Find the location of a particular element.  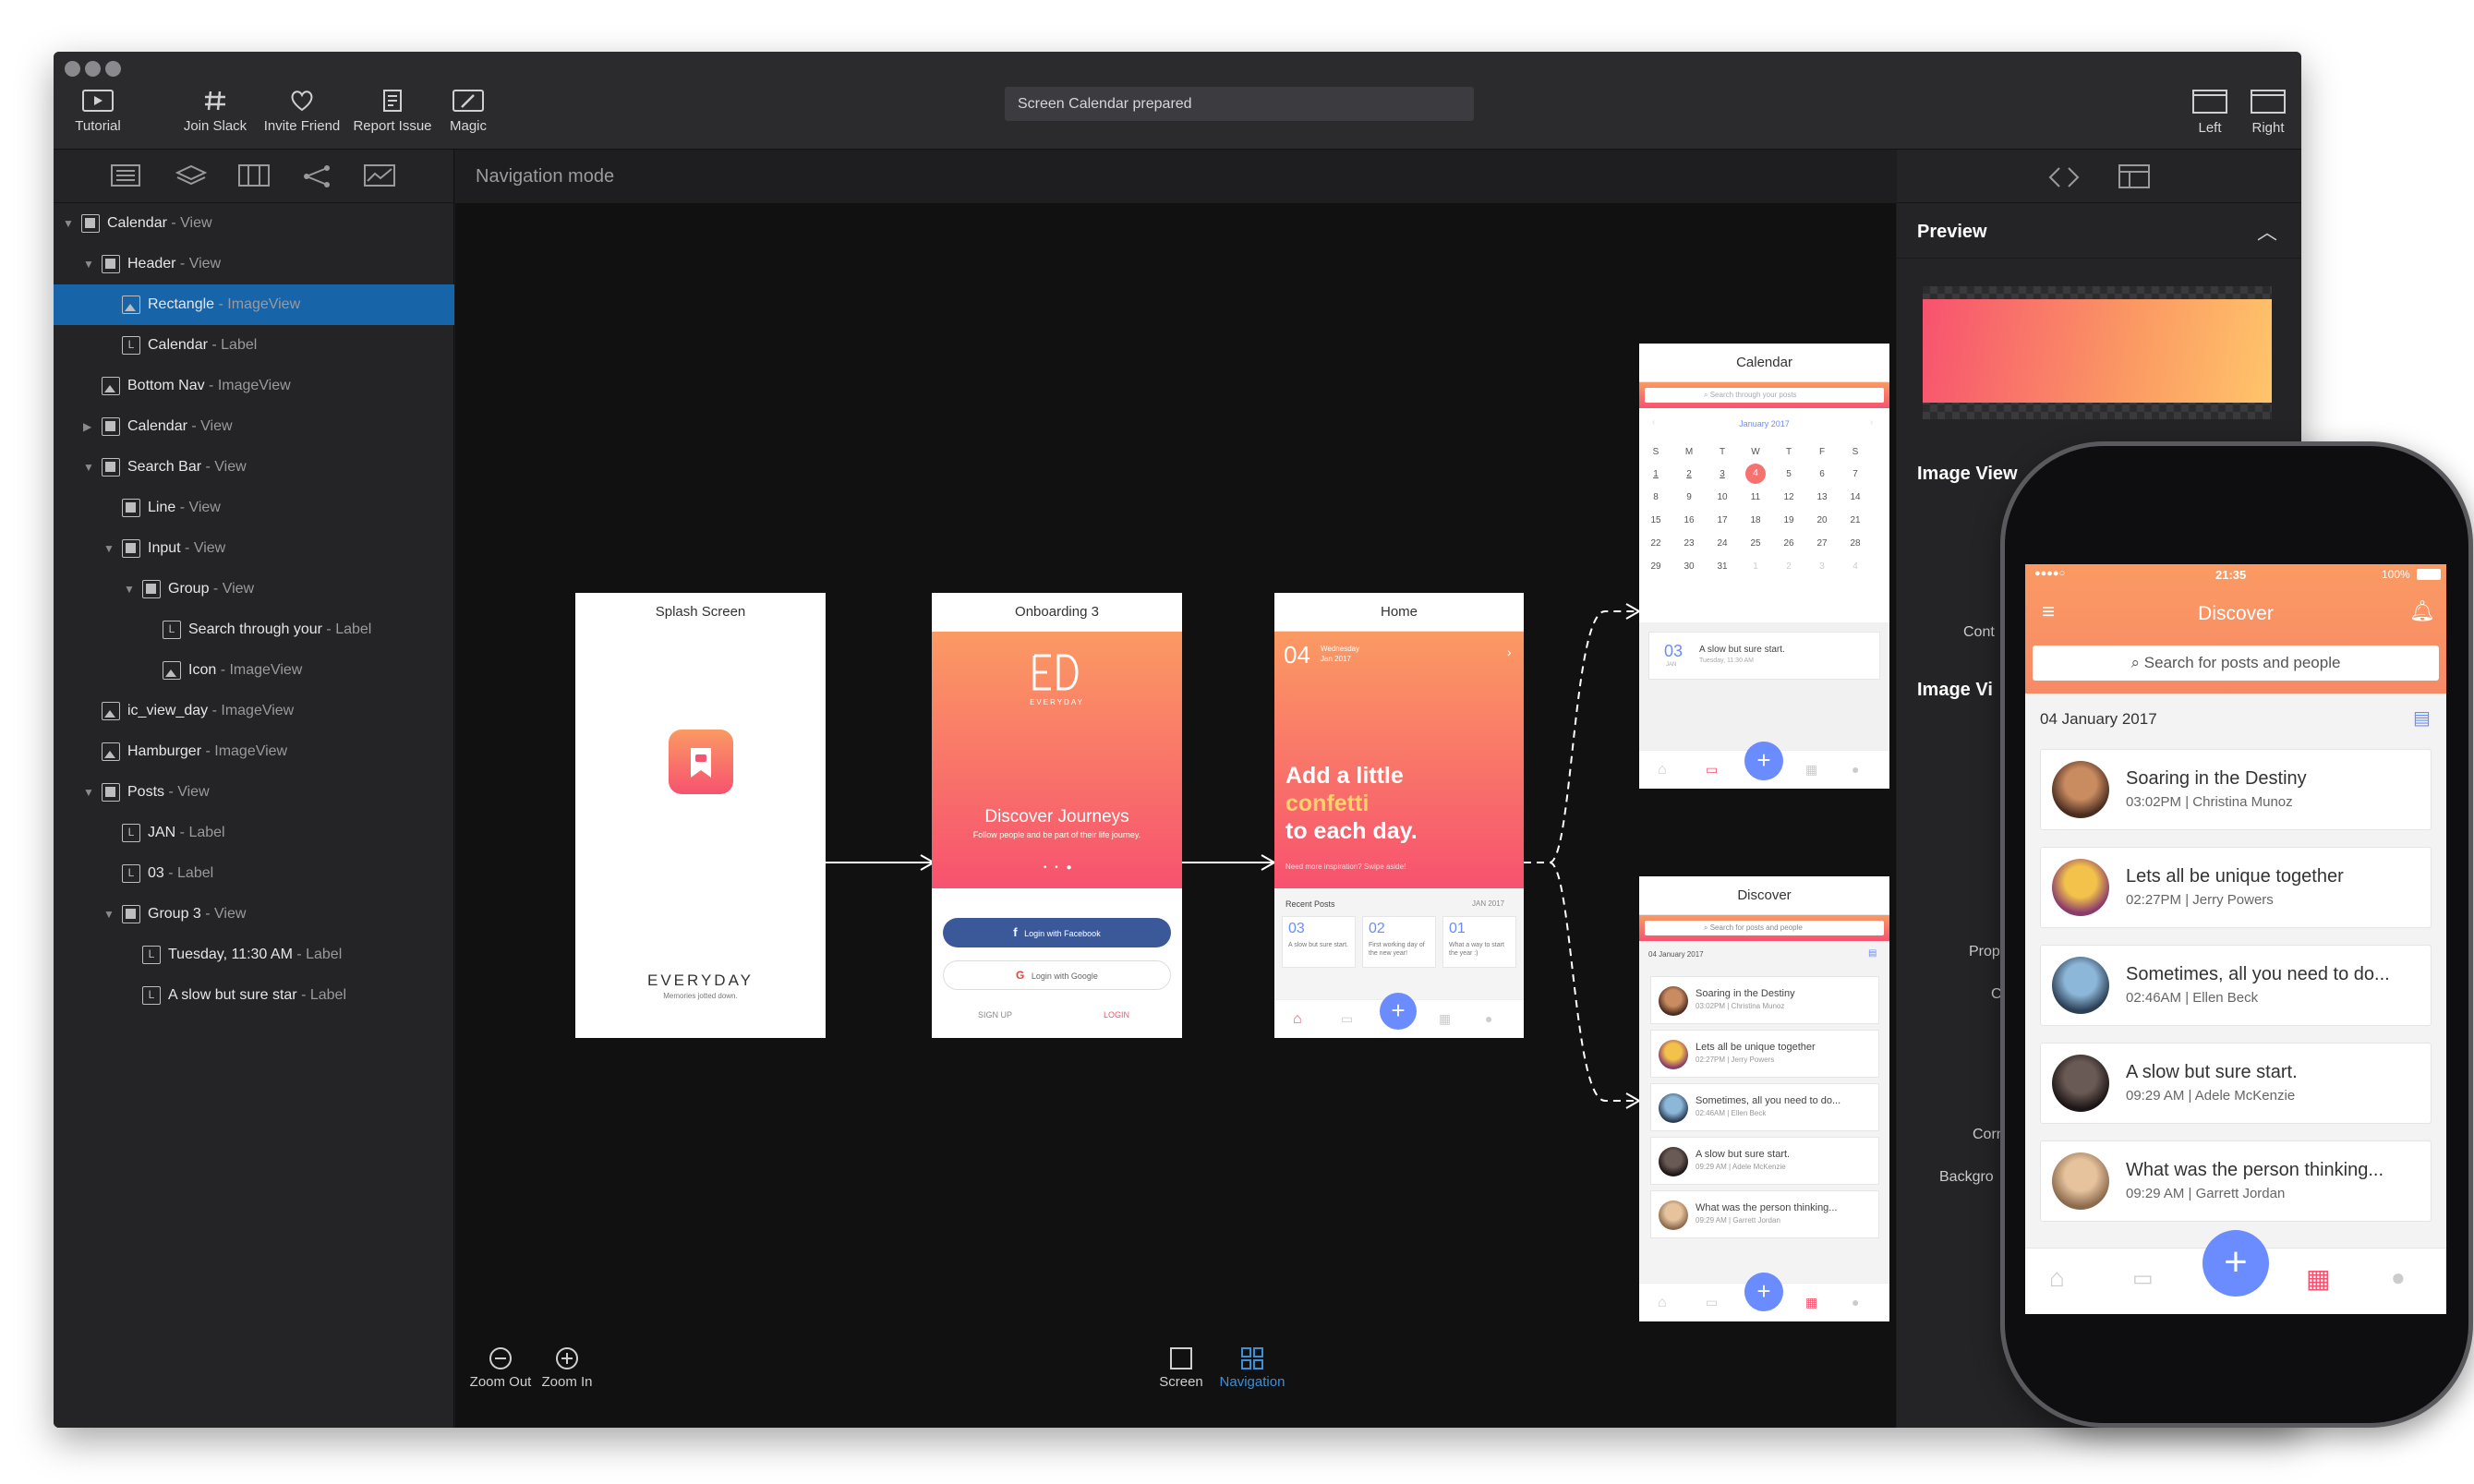

tree-item: L A slow but sure star - Label is located at coordinates (254, 996).